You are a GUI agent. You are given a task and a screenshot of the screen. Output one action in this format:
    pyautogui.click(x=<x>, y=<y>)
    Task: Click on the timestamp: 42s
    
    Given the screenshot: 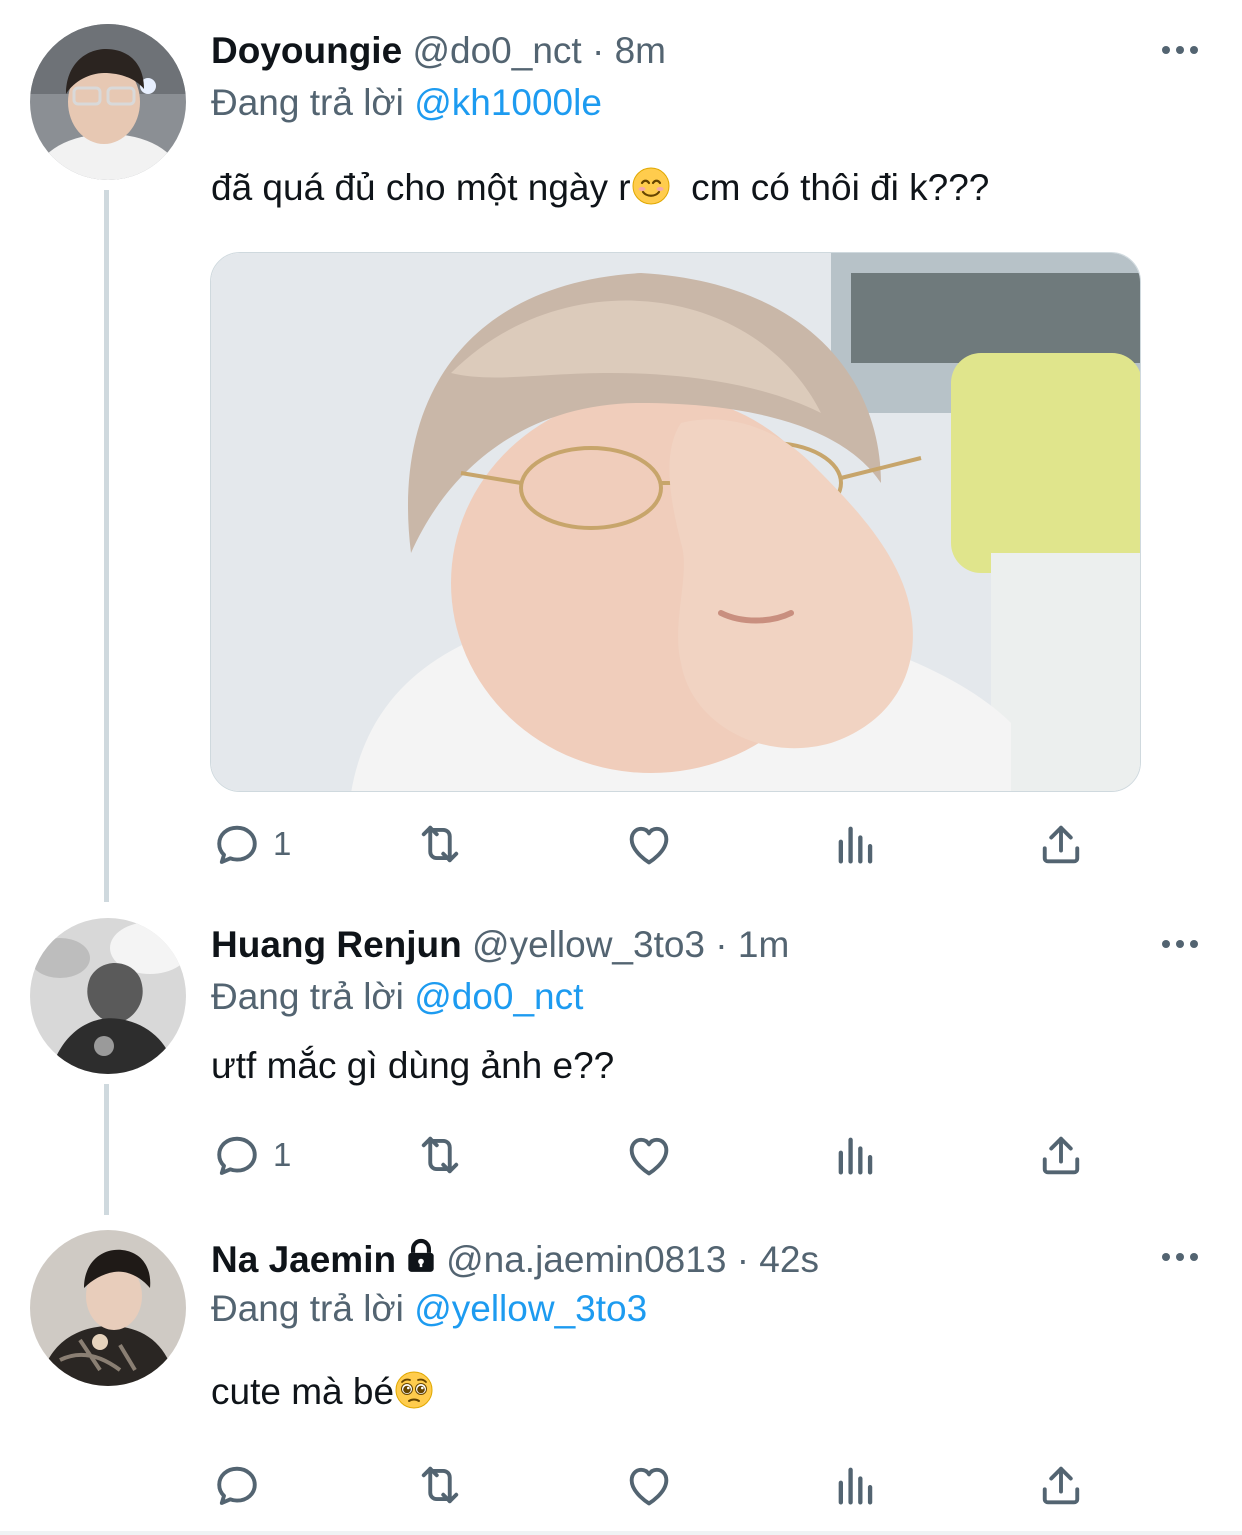 What is the action you would take?
    pyautogui.click(x=789, y=1259)
    